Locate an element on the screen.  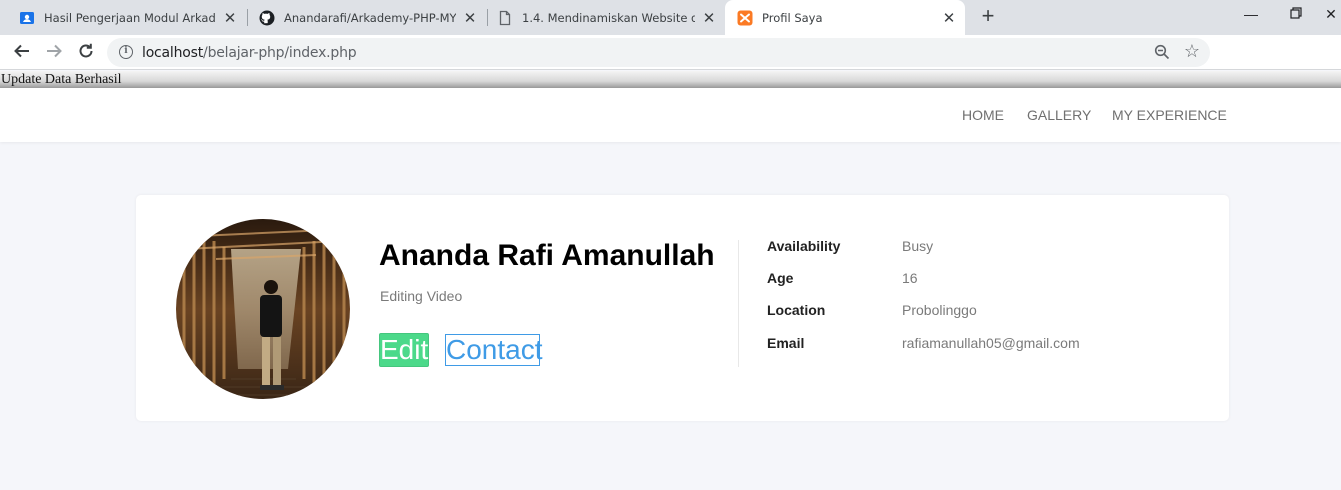
detail-value: Probolinggo is located at coordinates (939, 310).